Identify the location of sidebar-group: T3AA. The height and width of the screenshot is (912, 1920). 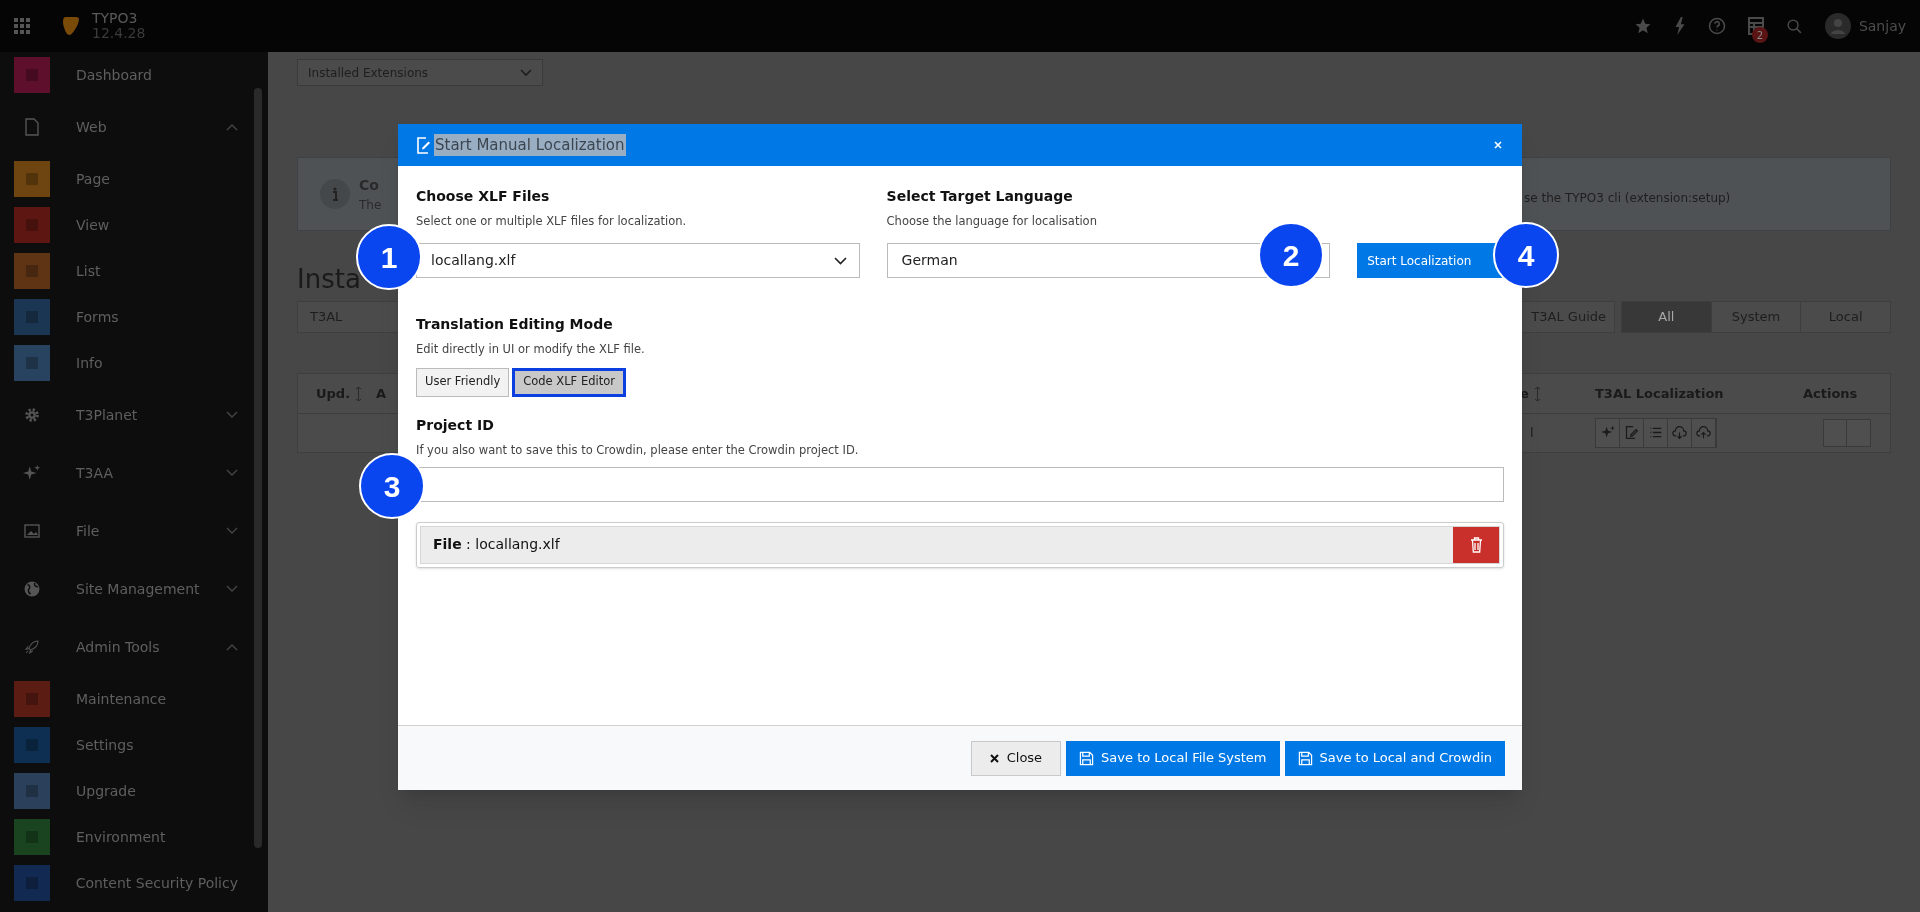
(94, 473).